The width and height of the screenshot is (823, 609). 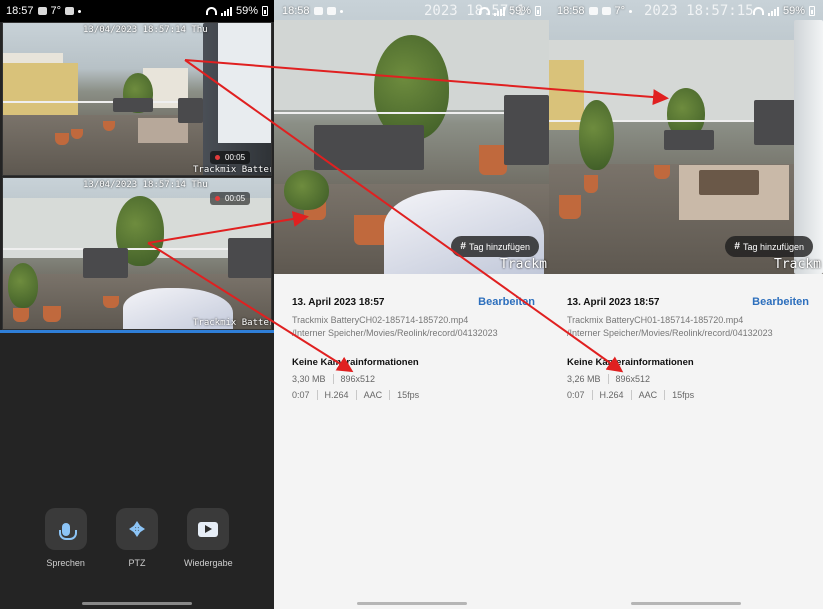 I want to click on video-frame, so click(x=686, y=137).